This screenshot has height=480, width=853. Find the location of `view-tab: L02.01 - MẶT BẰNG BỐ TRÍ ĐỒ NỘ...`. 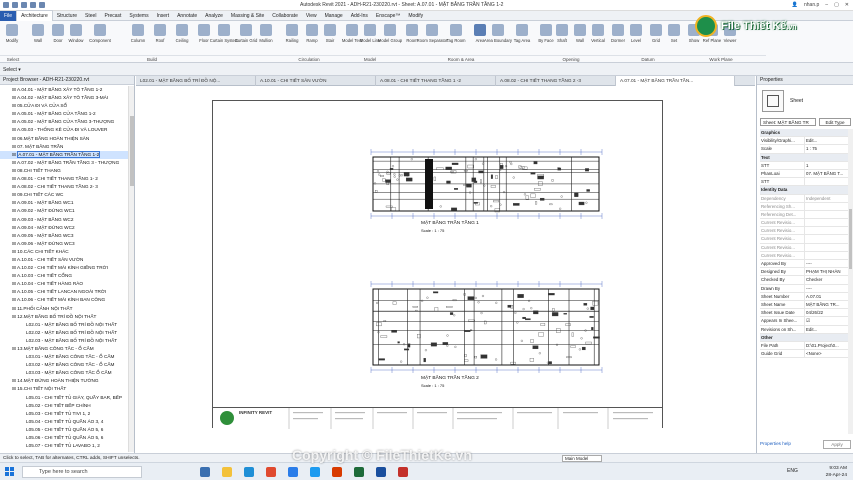

view-tab: L02.01 - MẶT BẰNG BỐ TRÍ ĐỒ NỘ... is located at coordinates (196, 81).